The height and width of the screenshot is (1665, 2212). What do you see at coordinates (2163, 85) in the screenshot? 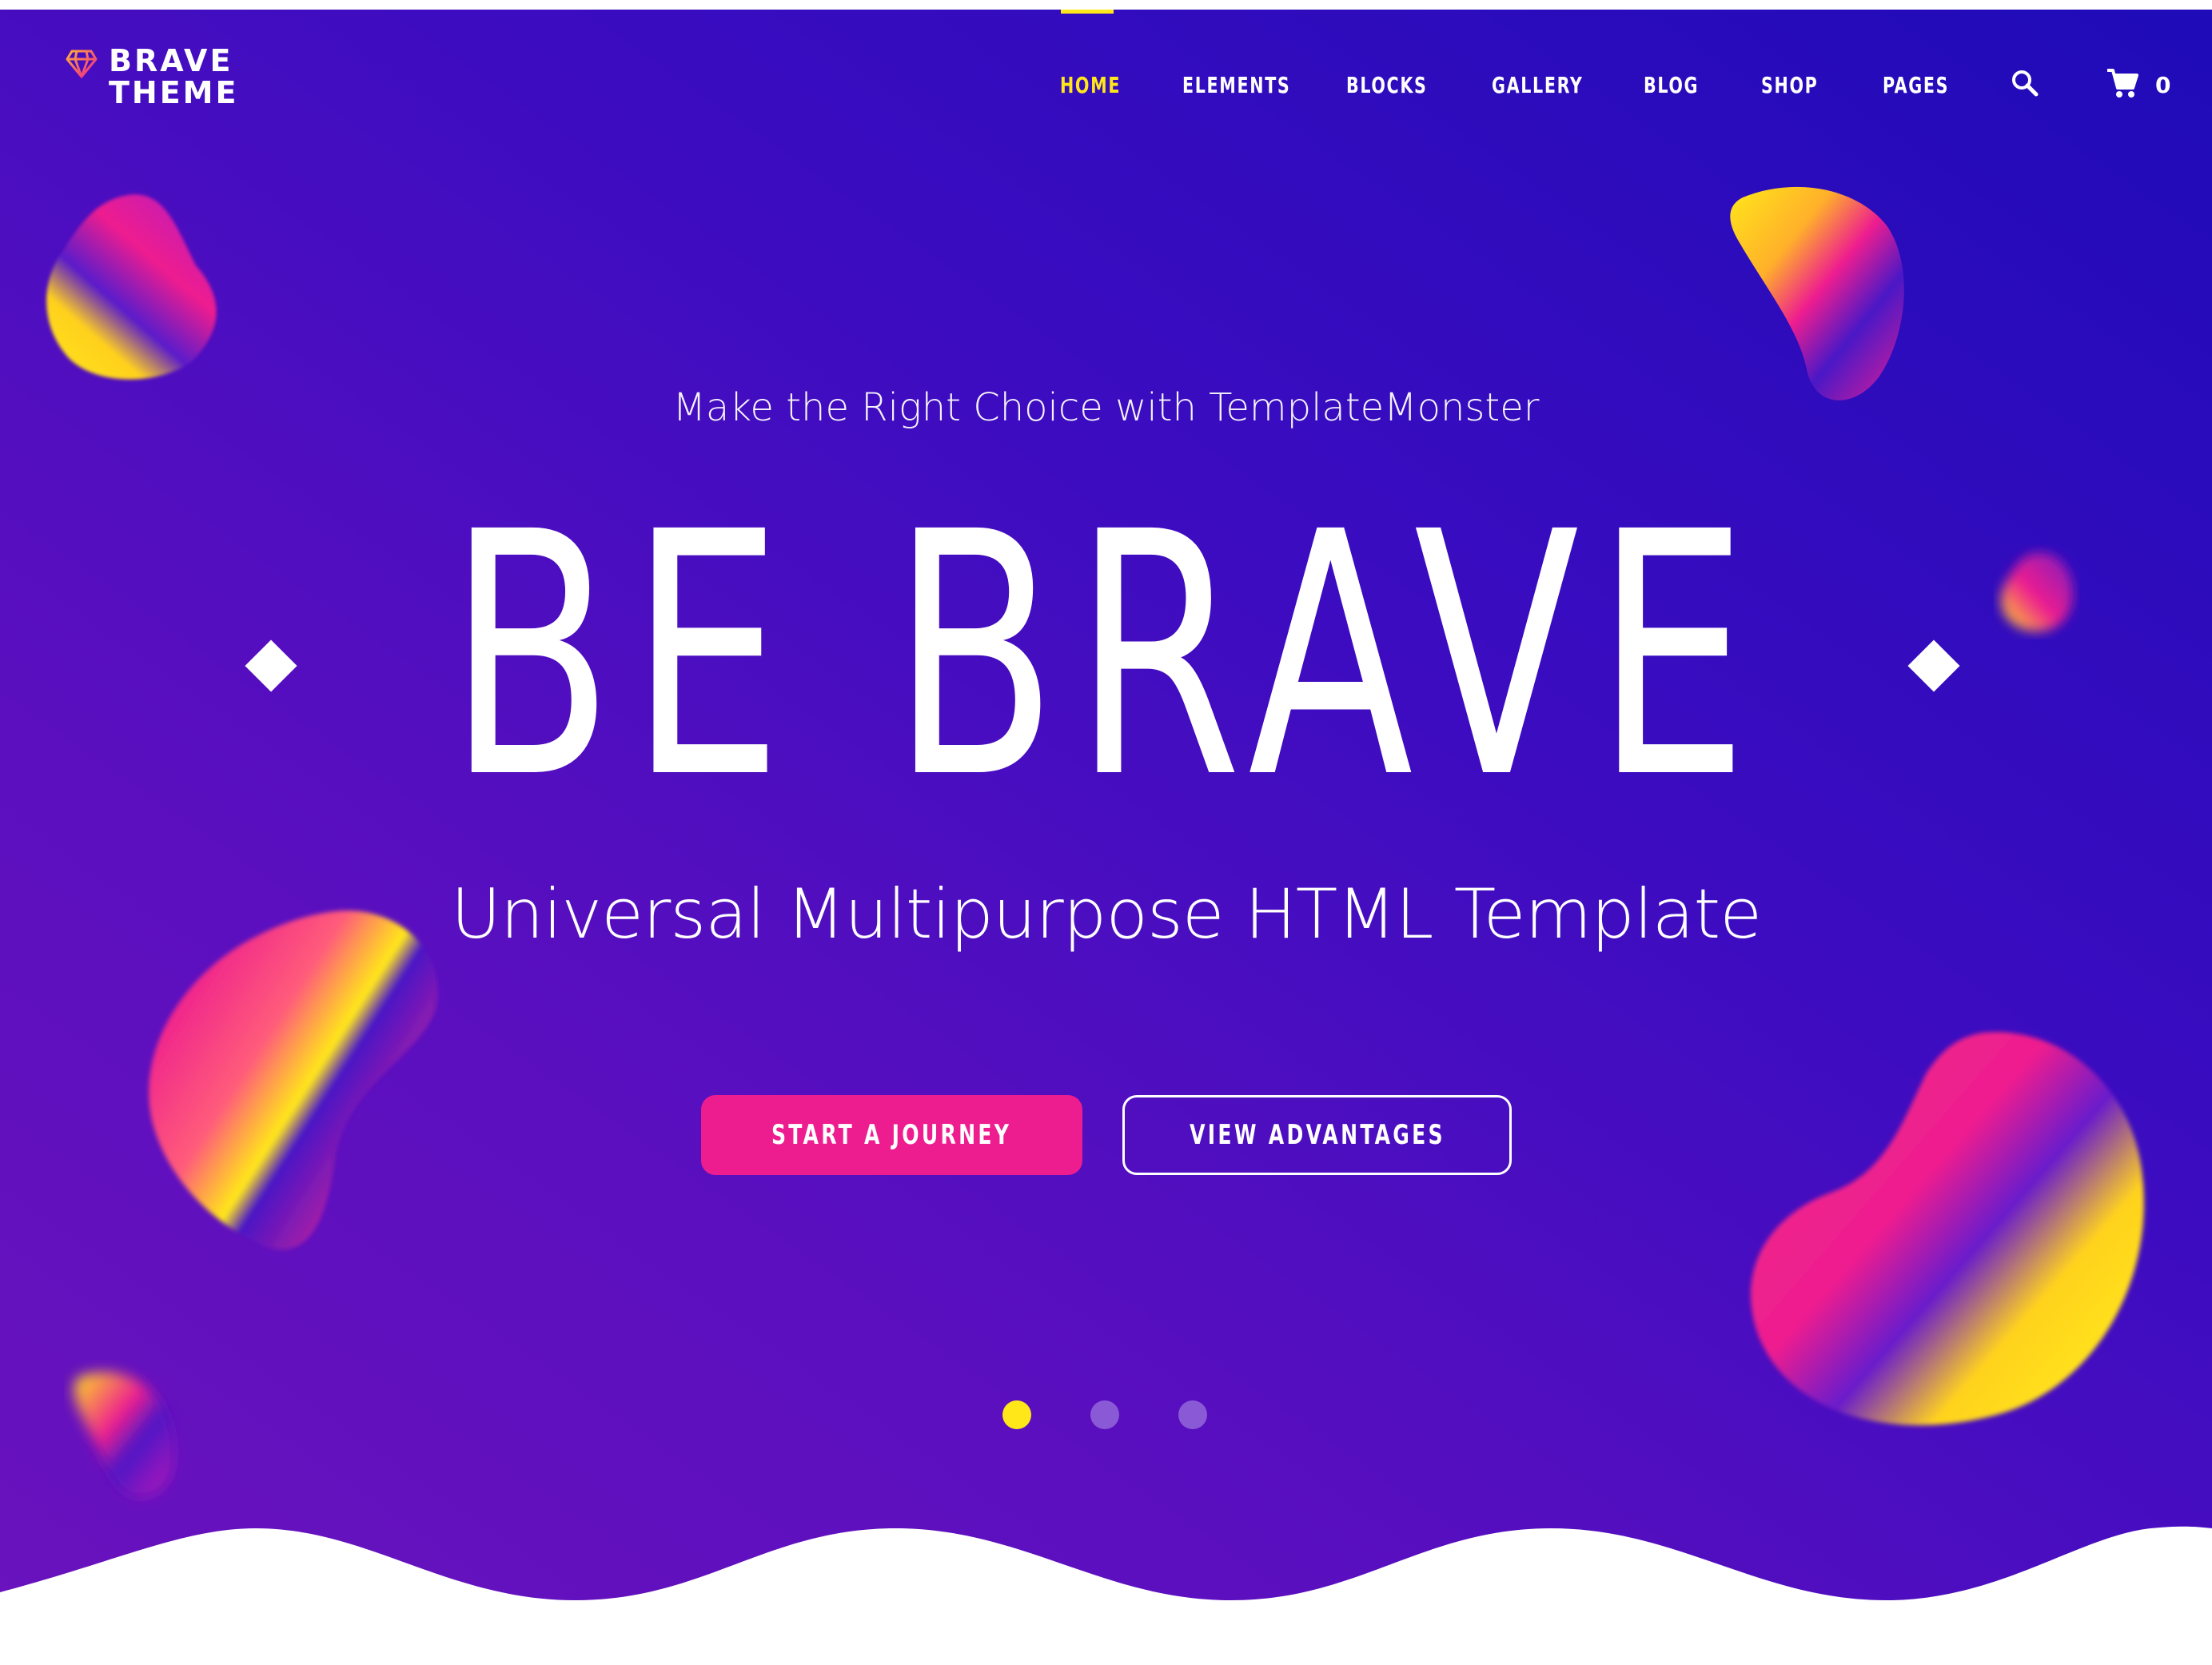
I see `cart-count: 0` at bounding box center [2163, 85].